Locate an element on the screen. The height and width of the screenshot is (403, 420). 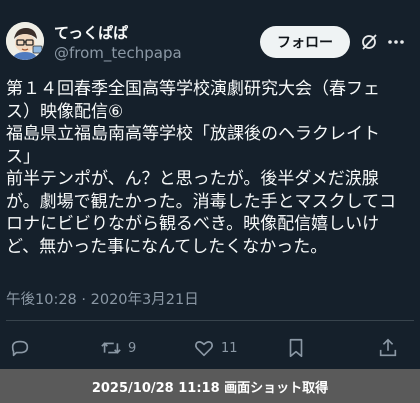
share-button is located at coordinates (388, 348).